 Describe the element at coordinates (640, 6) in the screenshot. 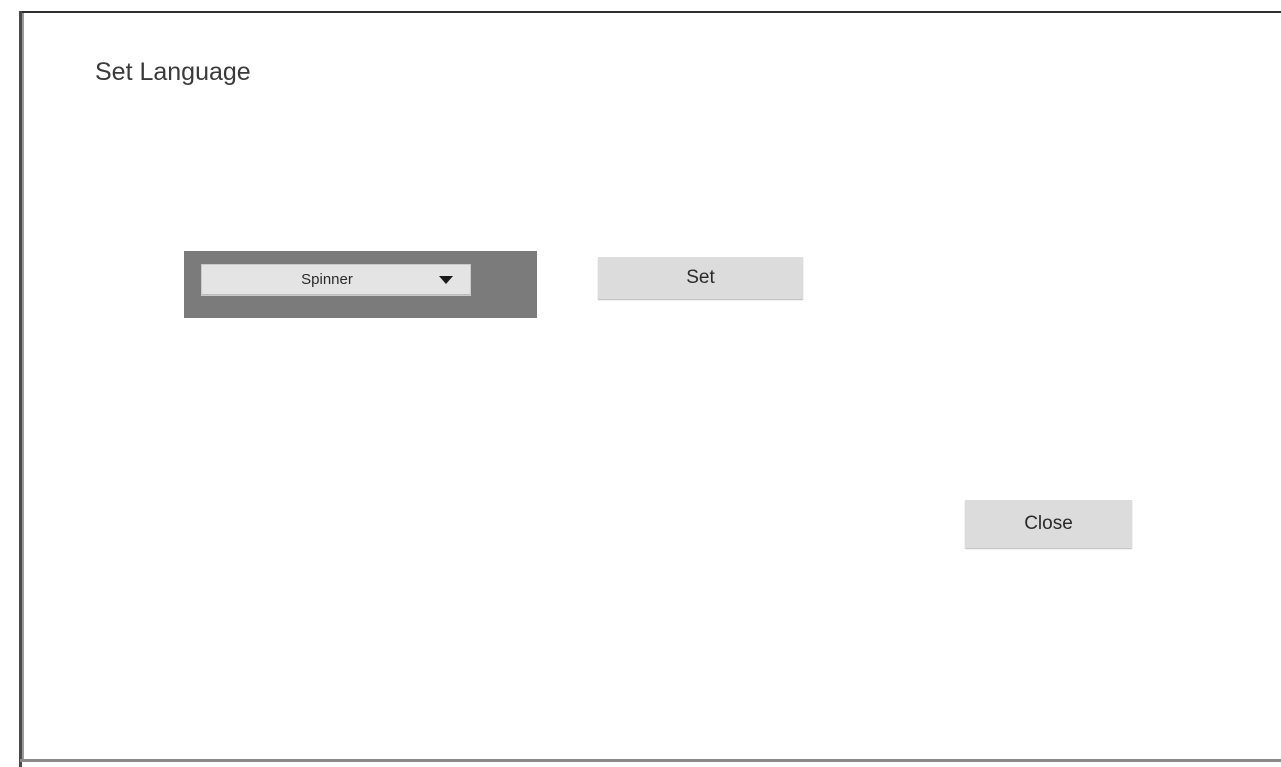

I see `window-top-border` at that location.